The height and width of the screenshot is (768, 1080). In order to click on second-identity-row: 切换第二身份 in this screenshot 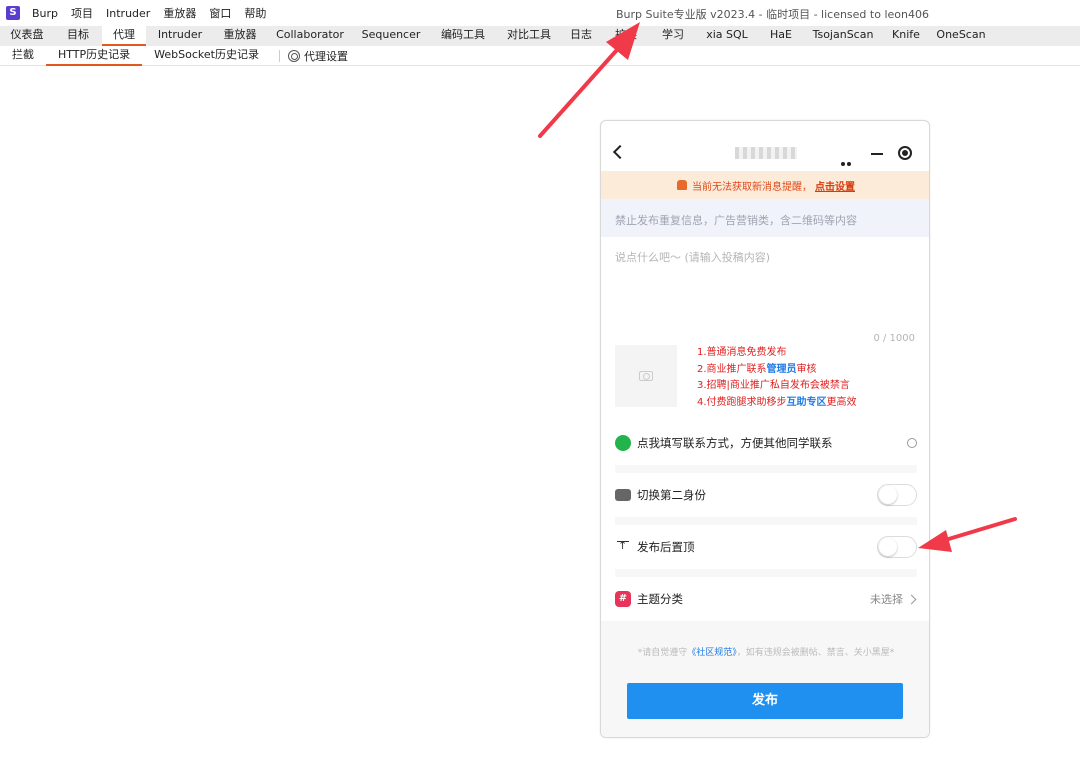, I will do `click(765, 495)`.